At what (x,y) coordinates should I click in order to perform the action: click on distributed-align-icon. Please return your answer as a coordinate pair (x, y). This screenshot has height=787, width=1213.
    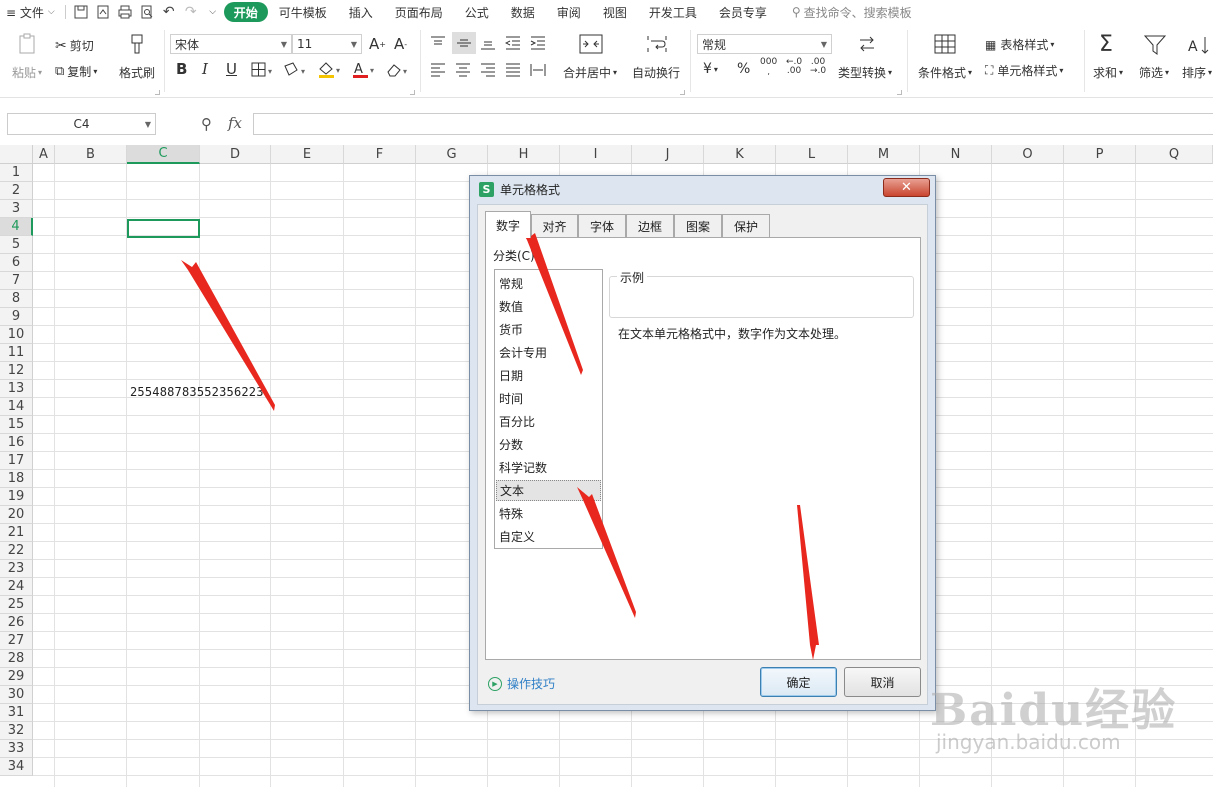
    Looking at the image, I should click on (538, 70).